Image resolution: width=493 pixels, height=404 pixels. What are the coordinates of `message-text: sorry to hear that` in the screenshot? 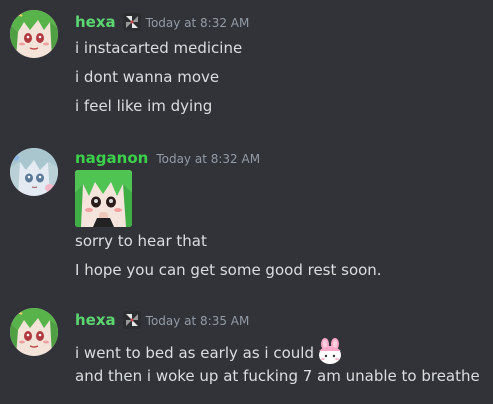 It's located at (141, 241).